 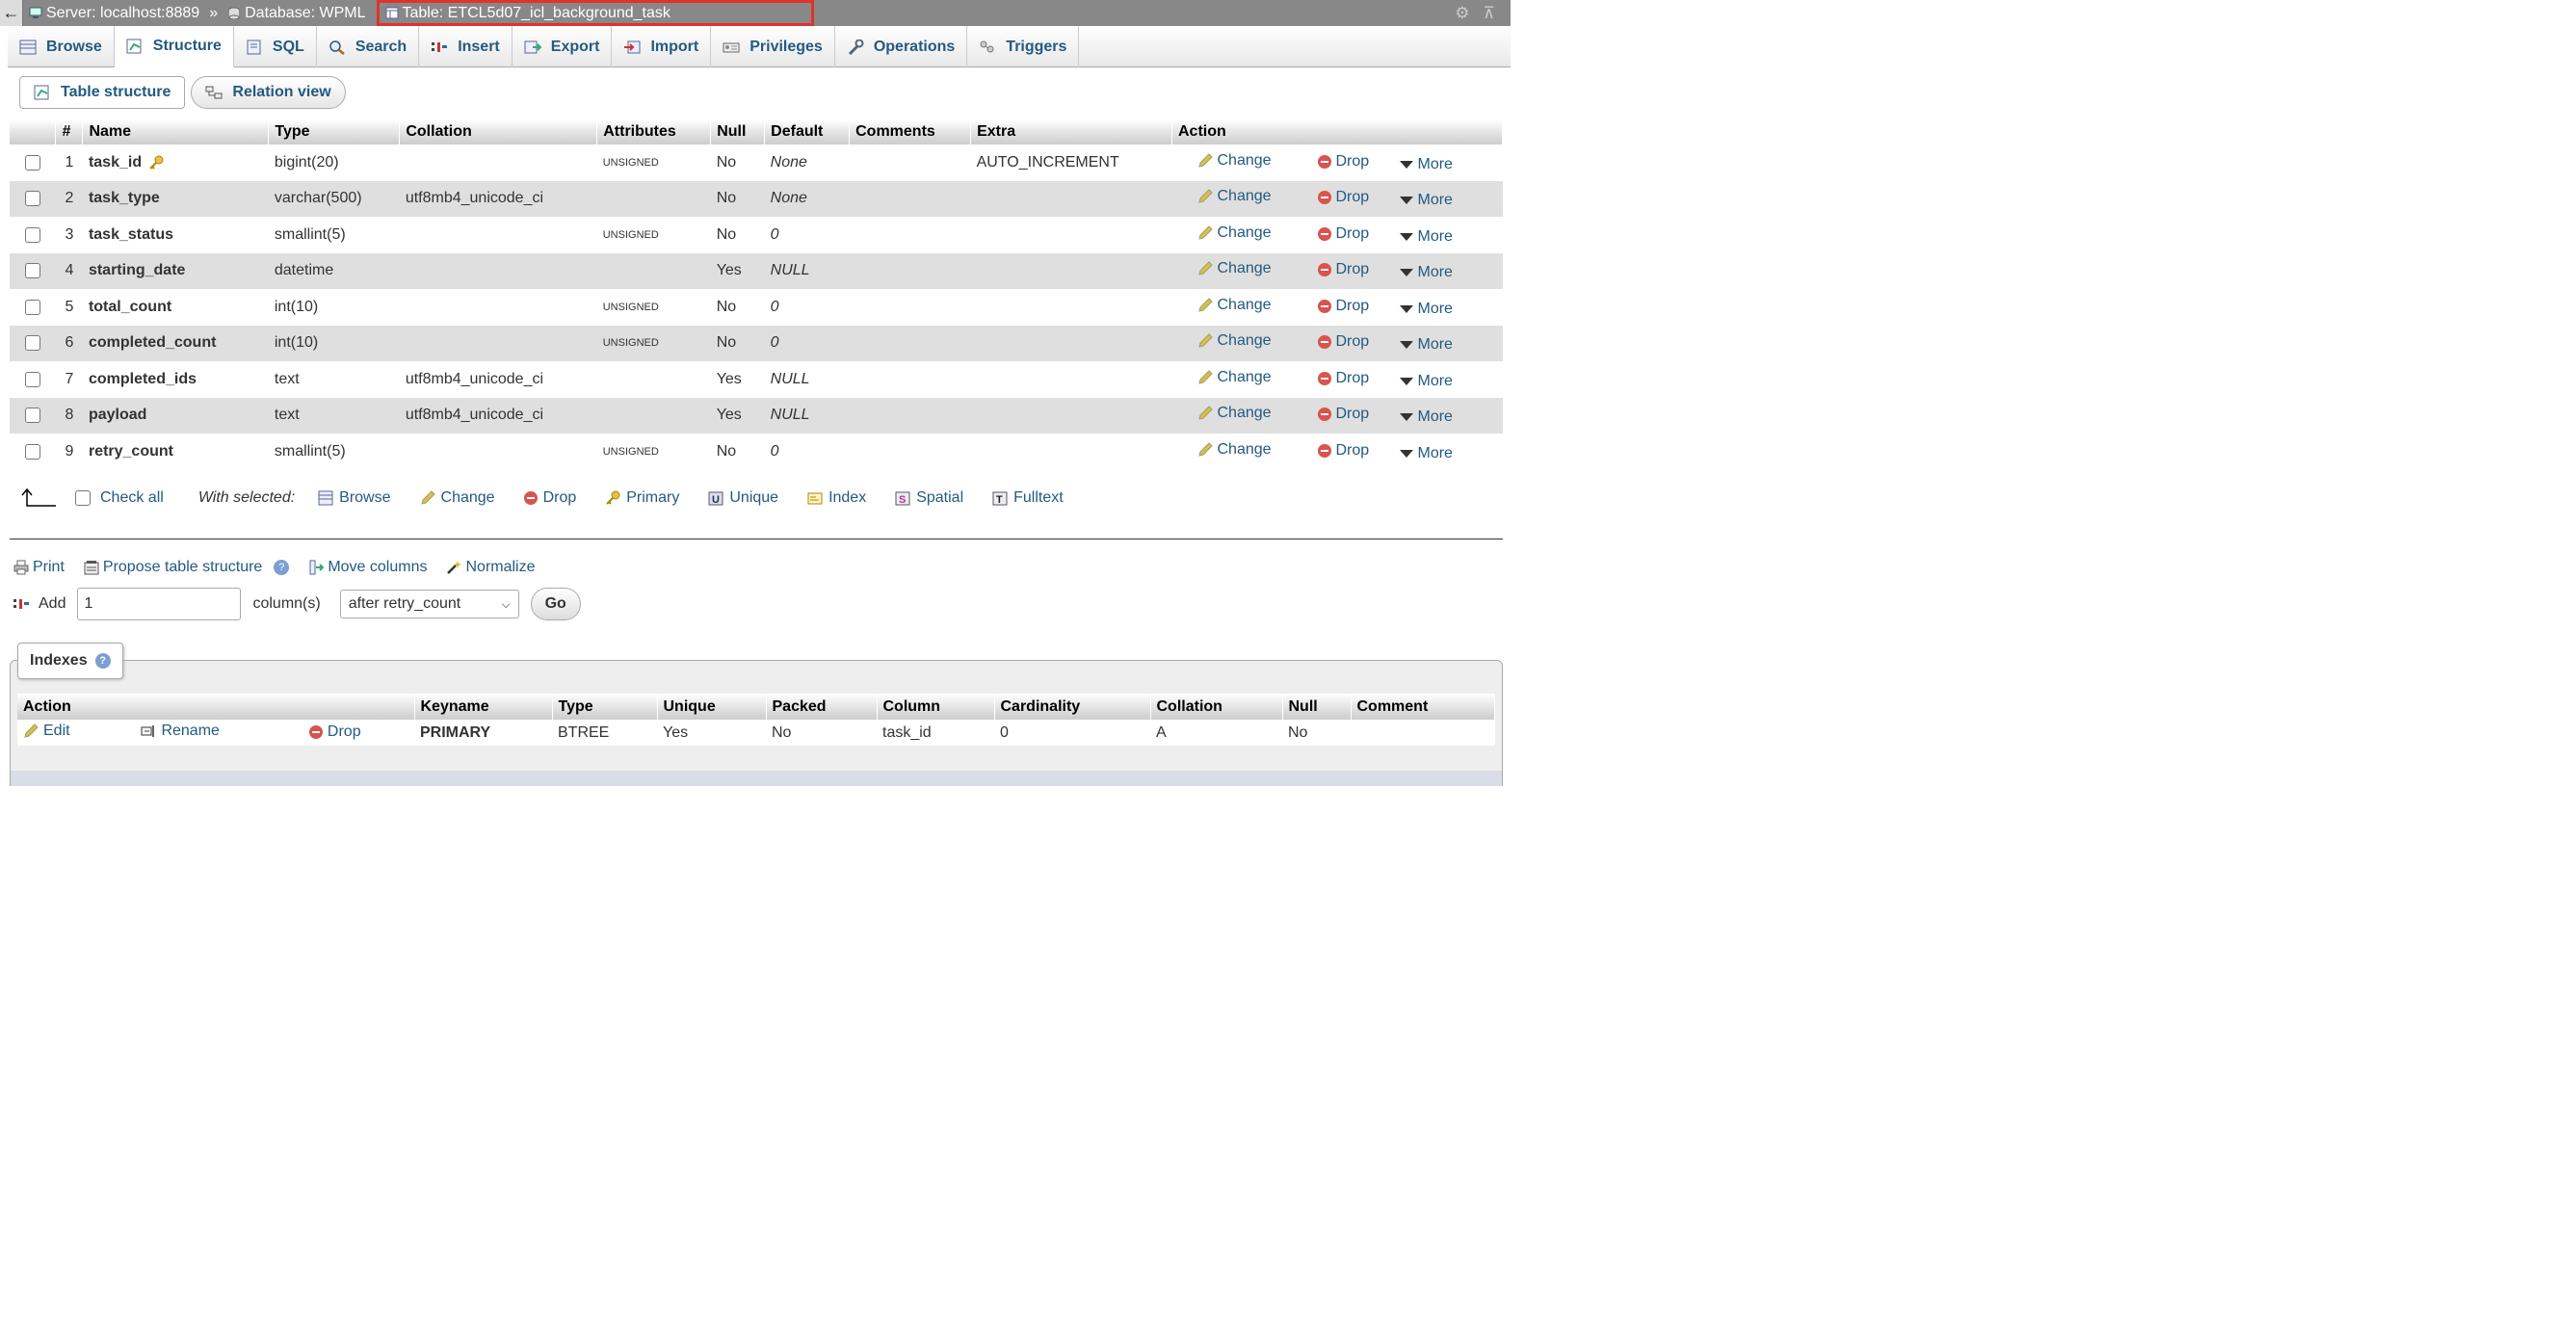 I want to click on footer-band, so click(x=756, y=778).